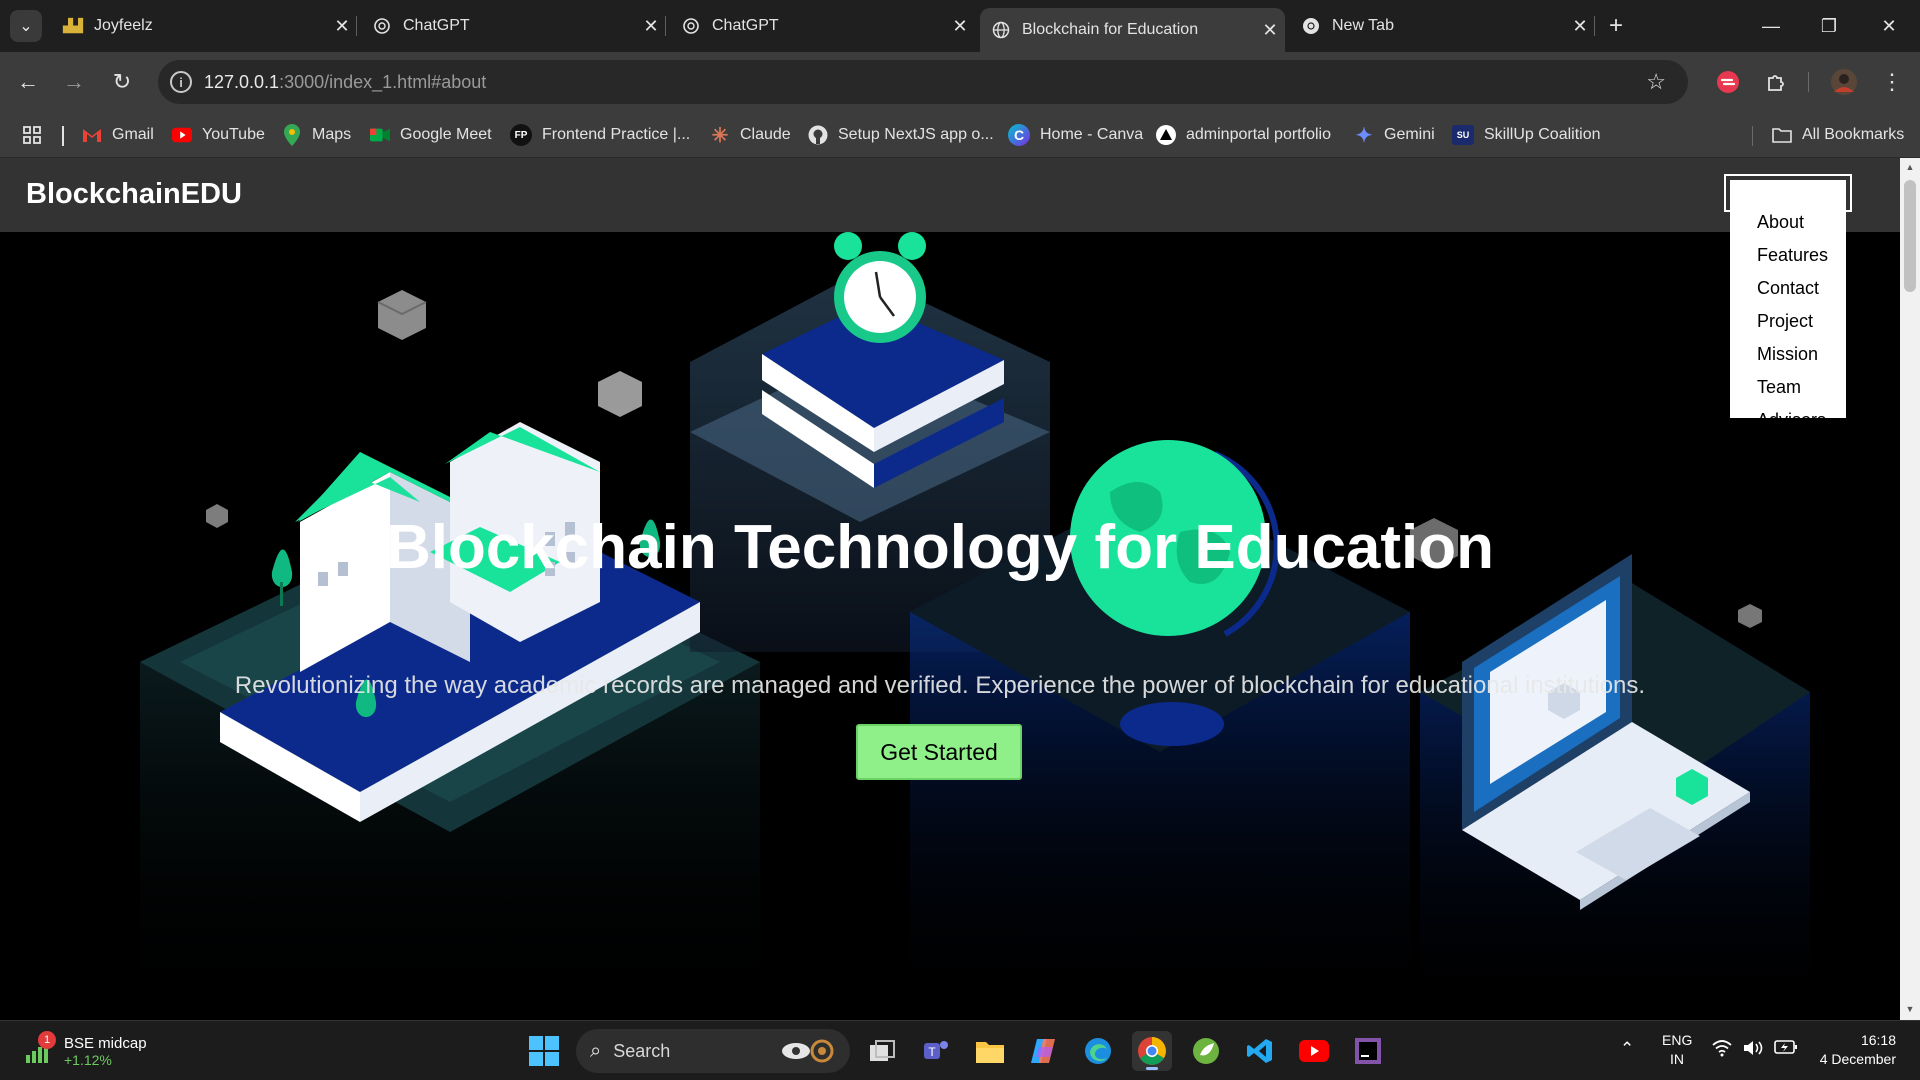 Image resolution: width=1920 pixels, height=1080 pixels. What do you see at coordinates (1656, 82) in the screenshot?
I see `bookmark-star-icon: ☆` at bounding box center [1656, 82].